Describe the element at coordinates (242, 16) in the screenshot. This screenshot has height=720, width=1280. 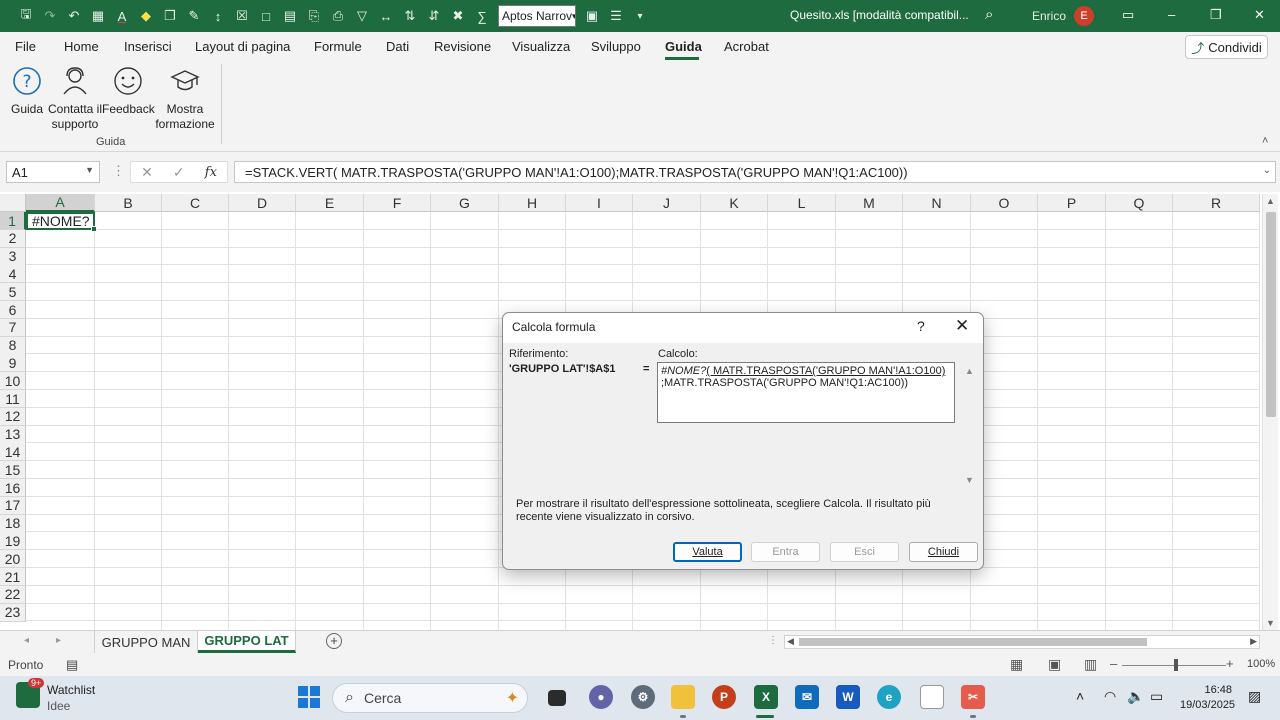
I see `delete-cells-icon: ☒` at that location.